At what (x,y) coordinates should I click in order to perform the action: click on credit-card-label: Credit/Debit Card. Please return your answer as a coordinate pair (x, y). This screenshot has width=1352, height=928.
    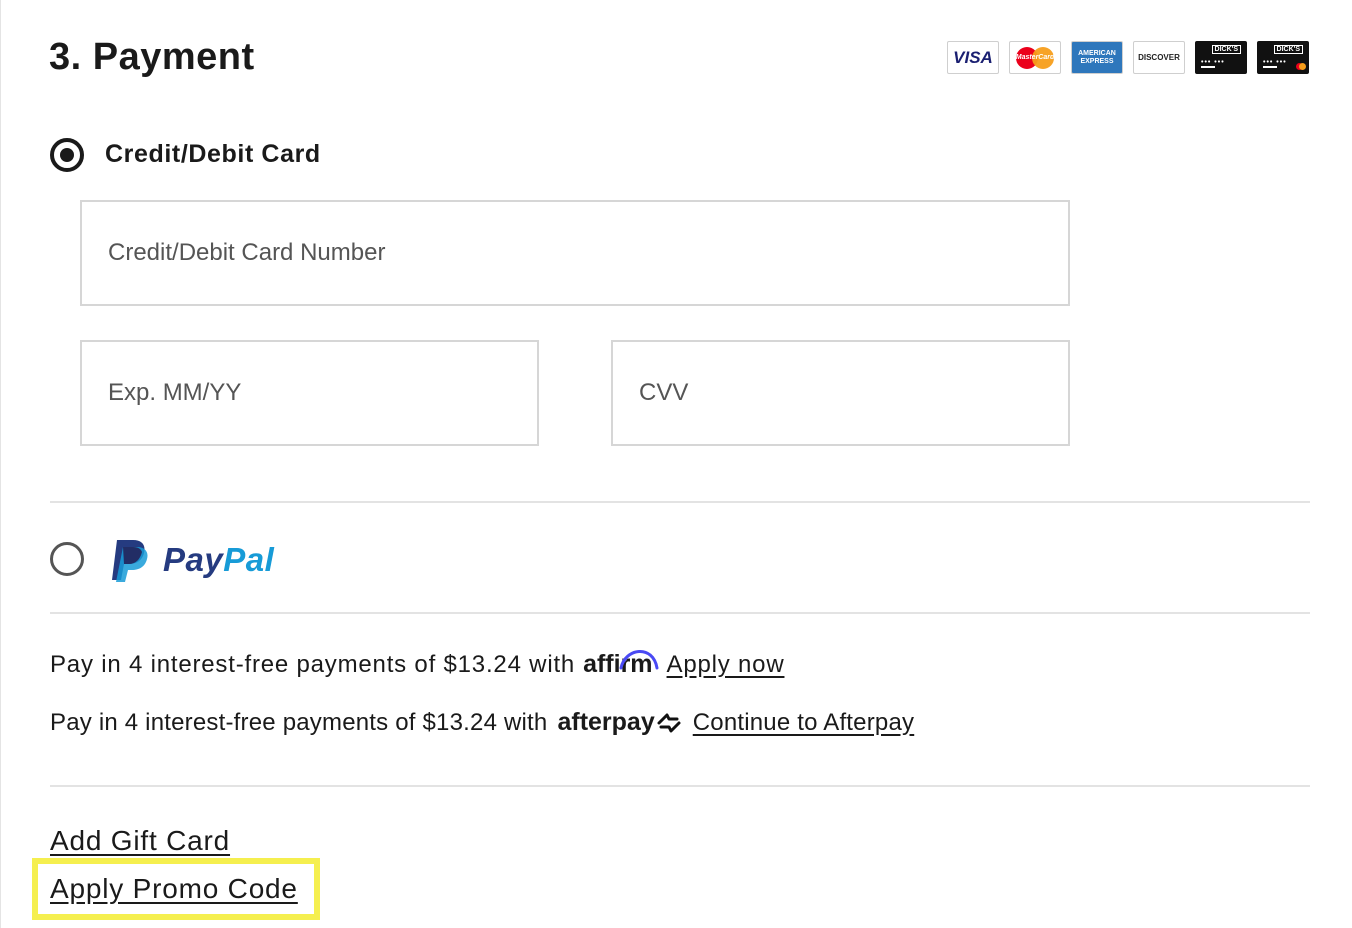
    Looking at the image, I should click on (213, 154).